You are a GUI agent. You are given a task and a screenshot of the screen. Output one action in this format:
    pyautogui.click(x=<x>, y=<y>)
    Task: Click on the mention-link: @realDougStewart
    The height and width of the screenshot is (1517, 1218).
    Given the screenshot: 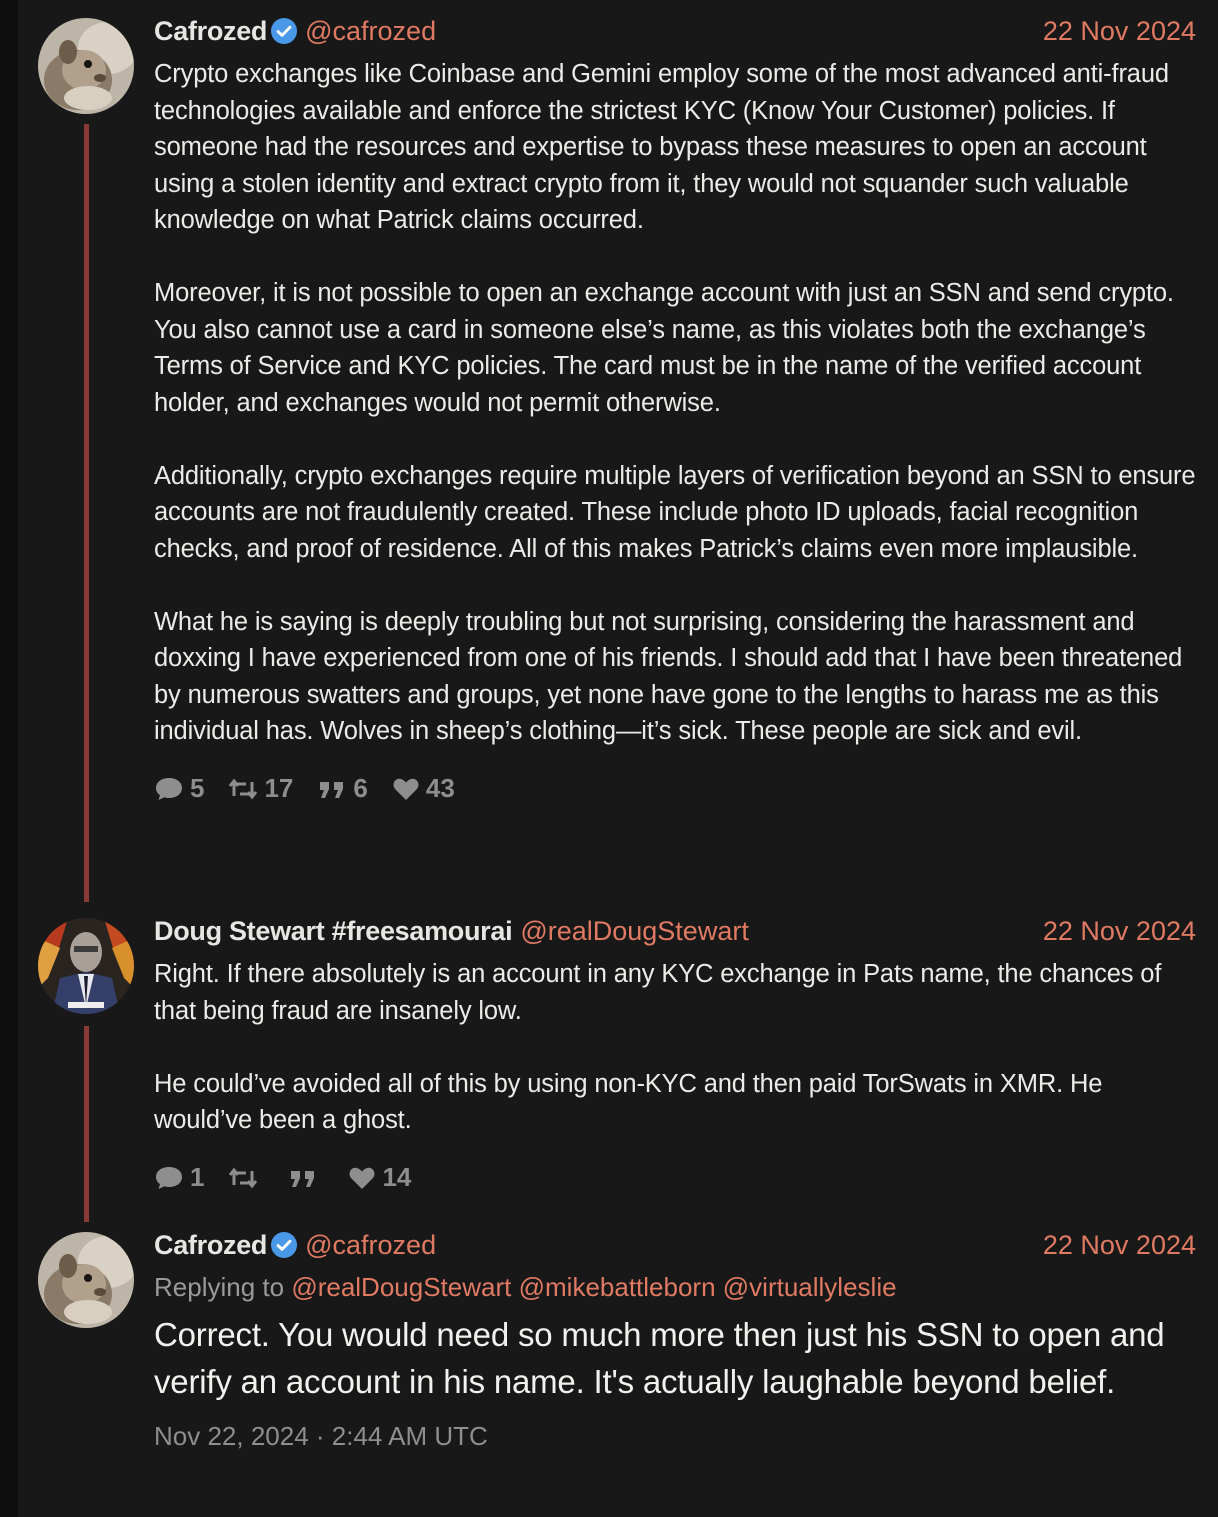 What is the action you would take?
    pyautogui.click(x=401, y=1287)
    